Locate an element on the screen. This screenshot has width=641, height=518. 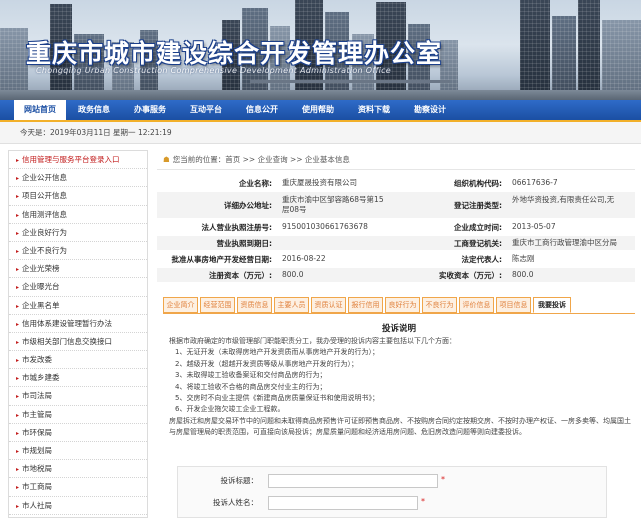
registered-capital: 800.0 is located at coordinates (293, 274).